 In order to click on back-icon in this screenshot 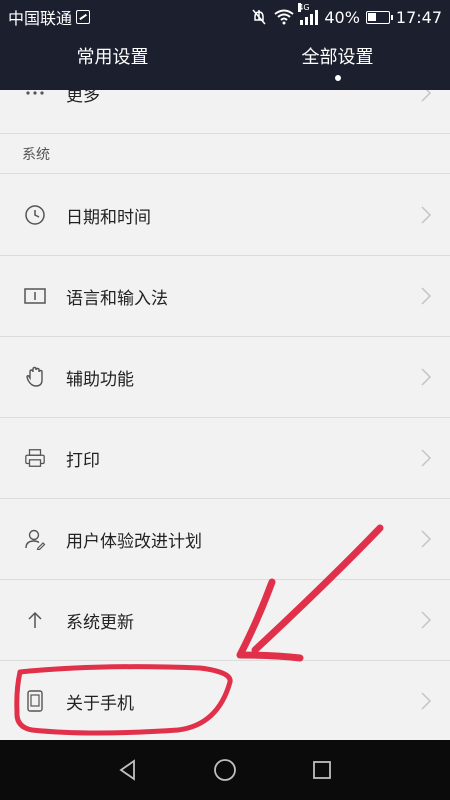, I will do `click(127, 770)`.